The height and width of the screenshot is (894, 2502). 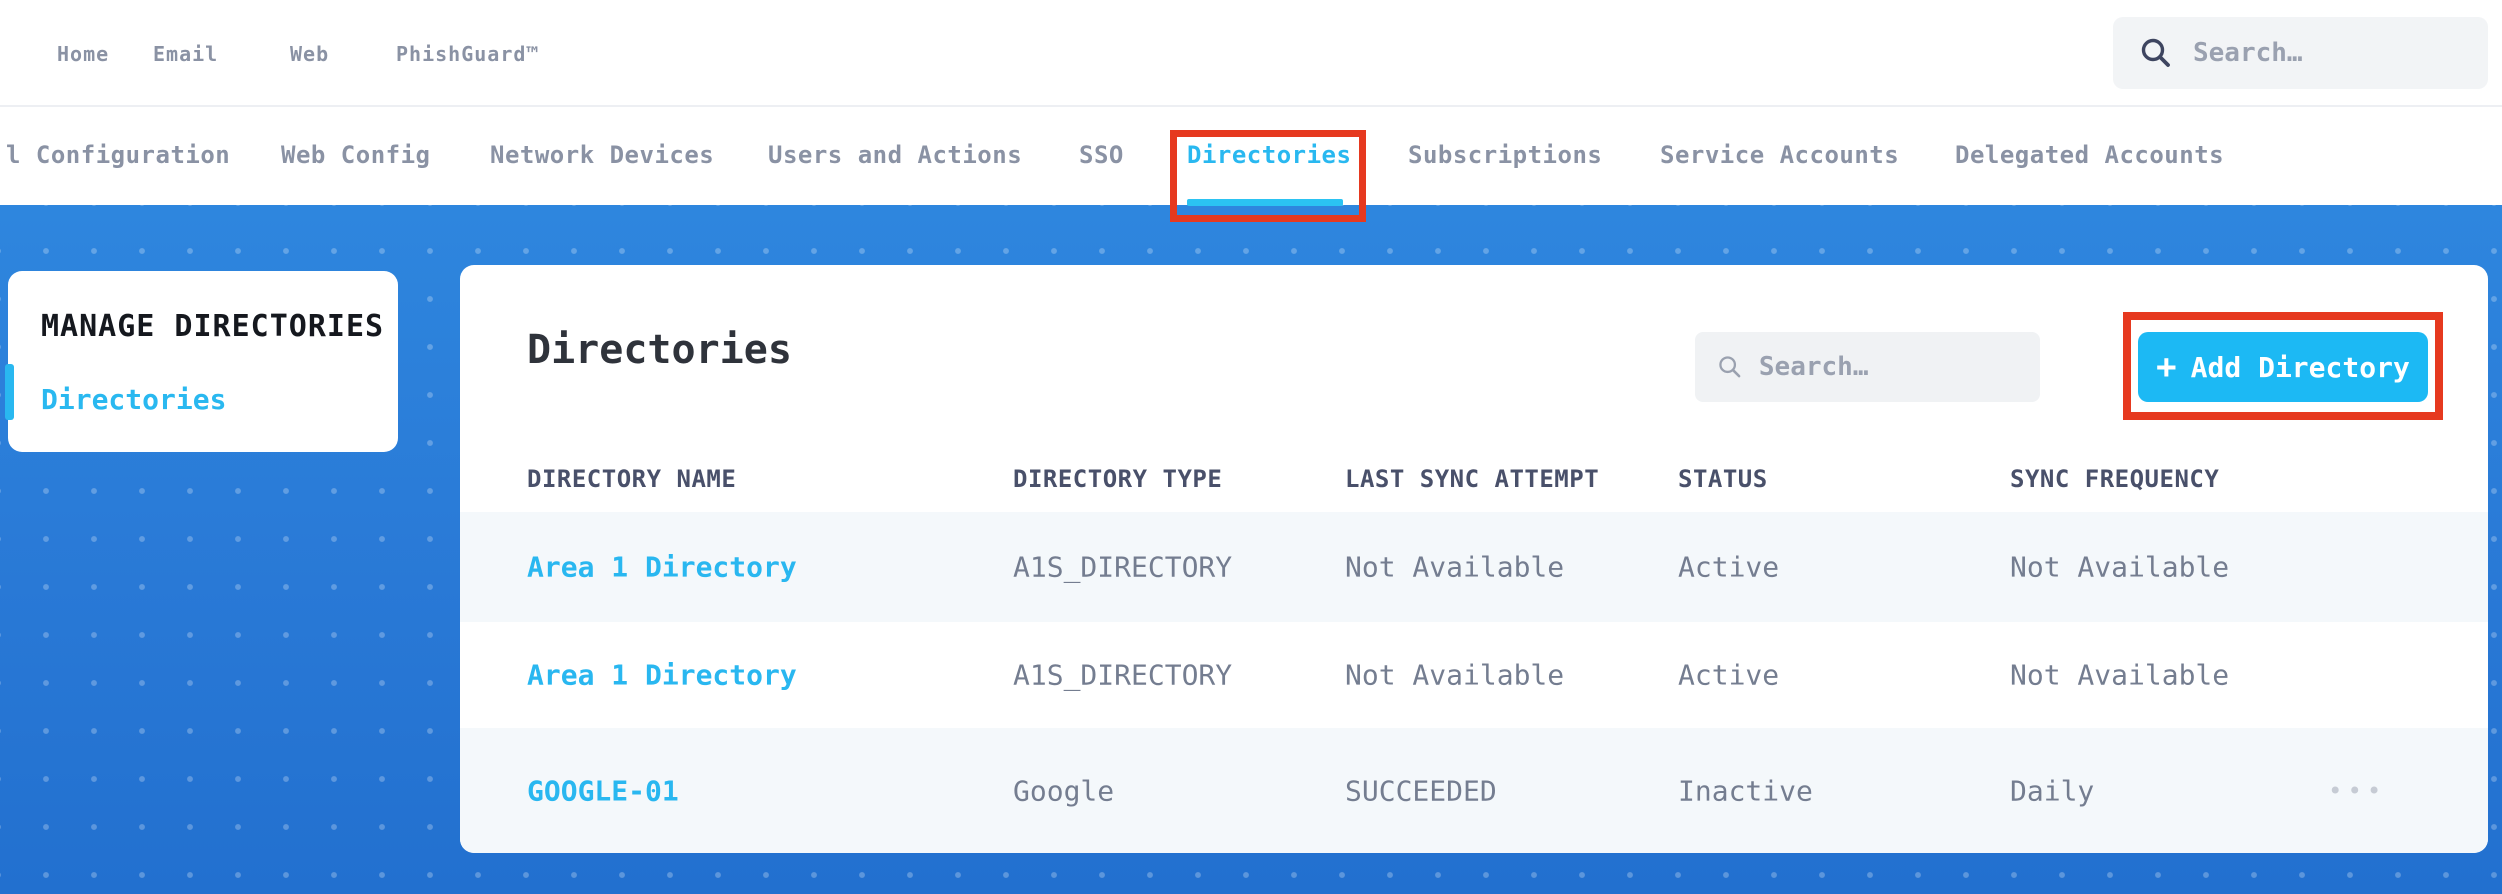 I want to click on global-search-box, so click(x=2300, y=53).